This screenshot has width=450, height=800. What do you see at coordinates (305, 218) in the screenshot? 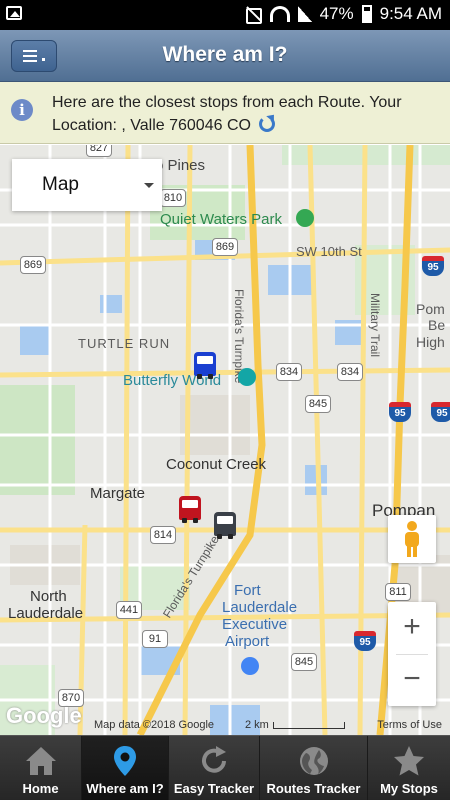
I see `park-poi-icon` at bounding box center [305, 218].